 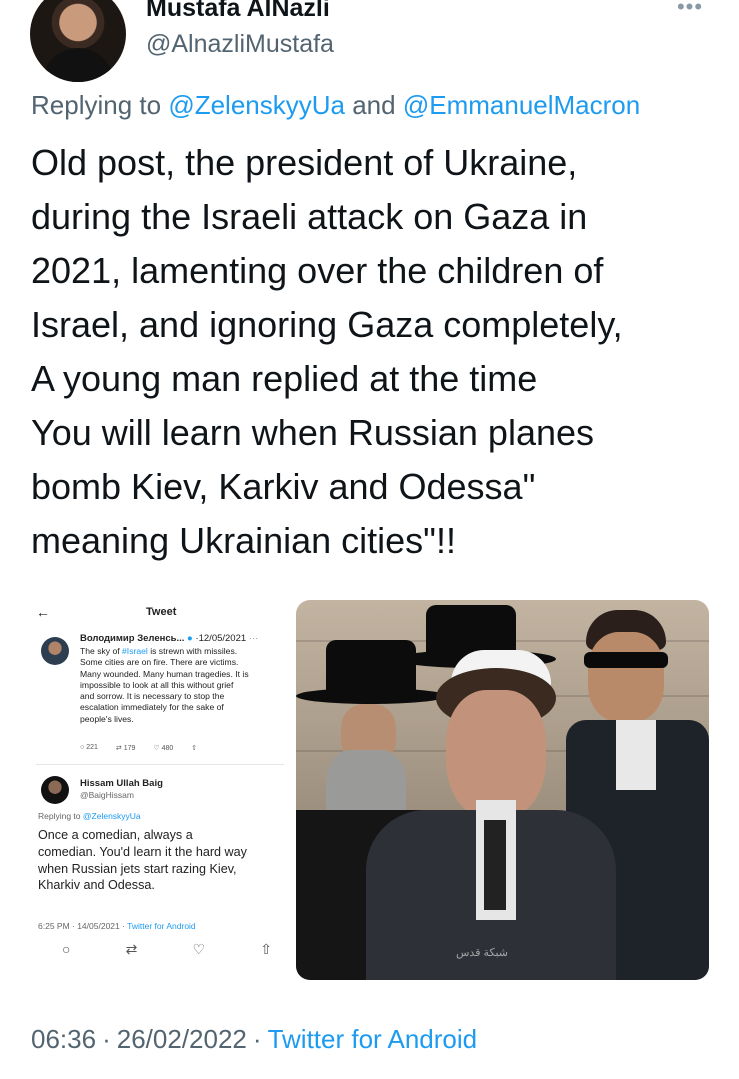 I want to click on photo-watermark: شبكة قدس, so click(x=482, y=953).